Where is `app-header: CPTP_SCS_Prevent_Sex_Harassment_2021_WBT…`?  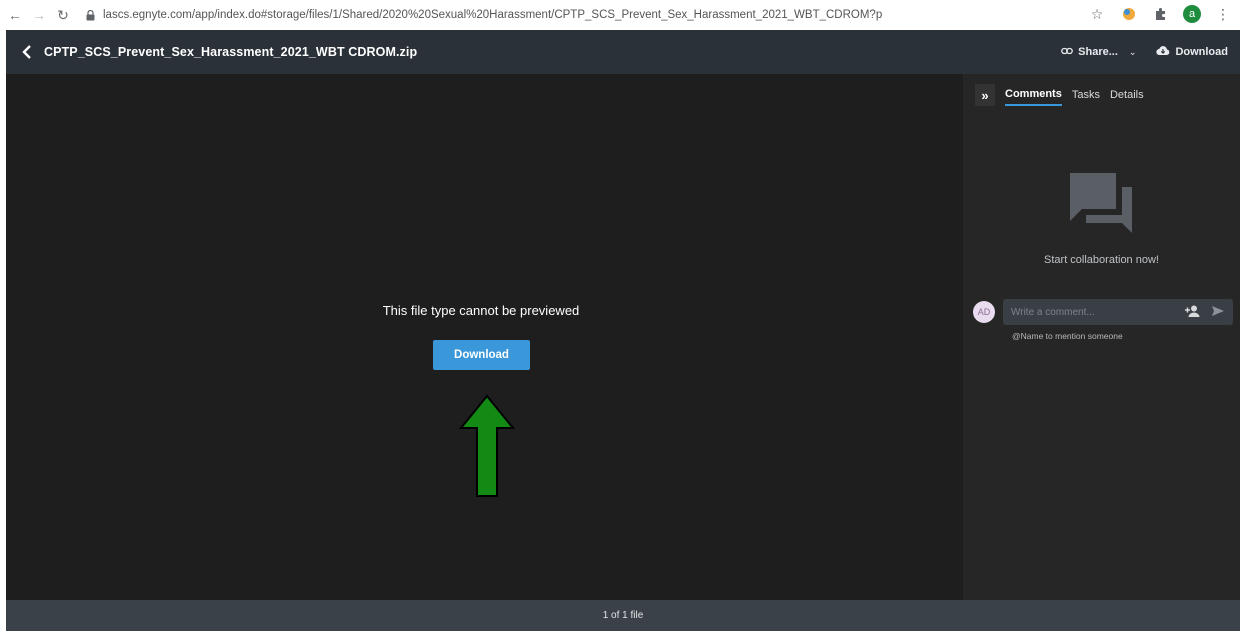
app-header: CPTP_SCS_Prevent_Sex_Harassment_2021_WBT… is located at coordinates (623, 52).